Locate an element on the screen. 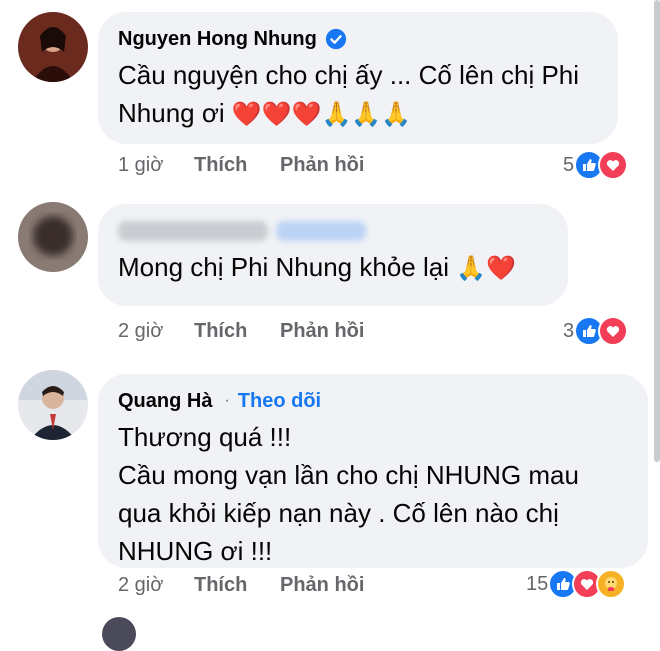  reaction-count: 5 is located at coordinates (569, 164).